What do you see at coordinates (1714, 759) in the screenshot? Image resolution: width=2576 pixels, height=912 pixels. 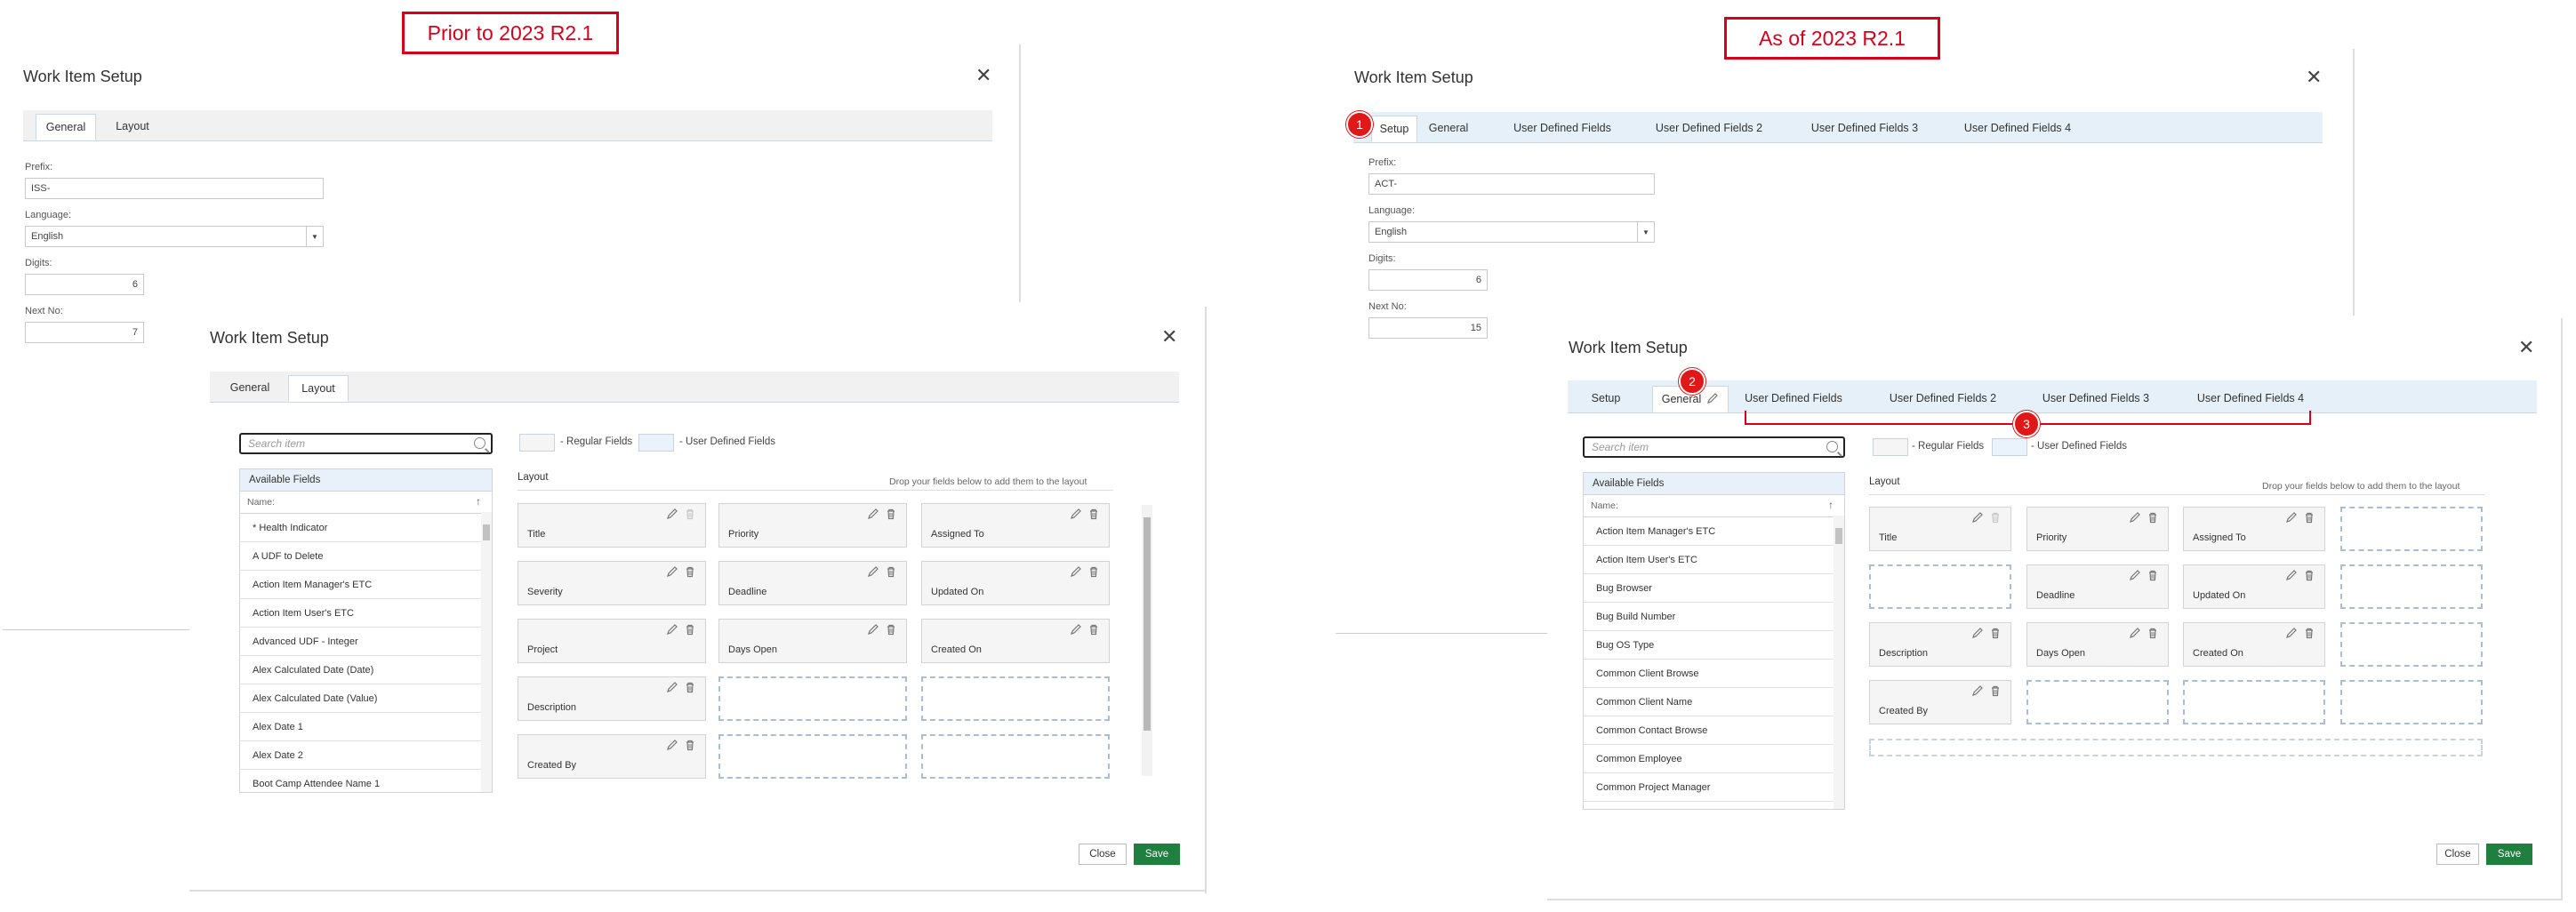 I see `list-item: Common Employee` at bounding box center [1714, 759].